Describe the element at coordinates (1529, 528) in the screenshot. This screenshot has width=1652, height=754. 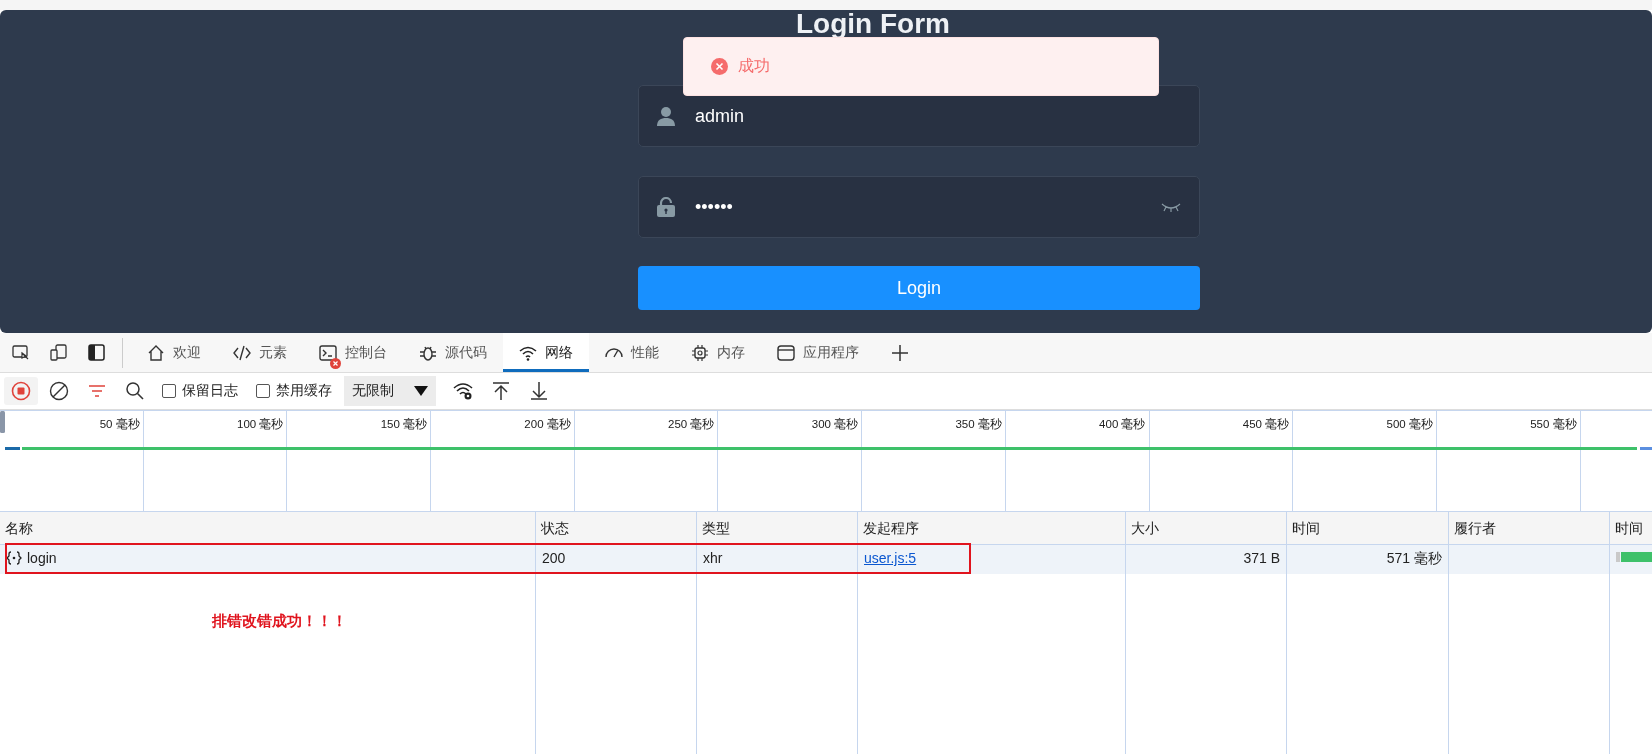
I see `column-header: 履行者` at that location.